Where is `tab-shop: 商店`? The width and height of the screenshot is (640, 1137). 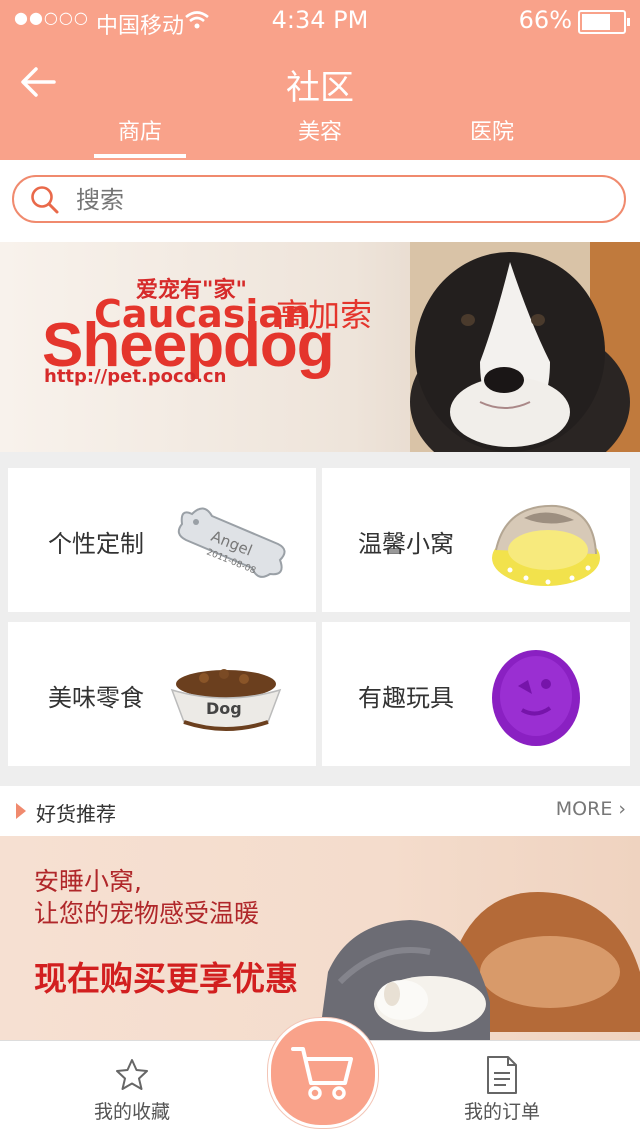 tab-shop: 商店 is located at coordinates (140, 136).